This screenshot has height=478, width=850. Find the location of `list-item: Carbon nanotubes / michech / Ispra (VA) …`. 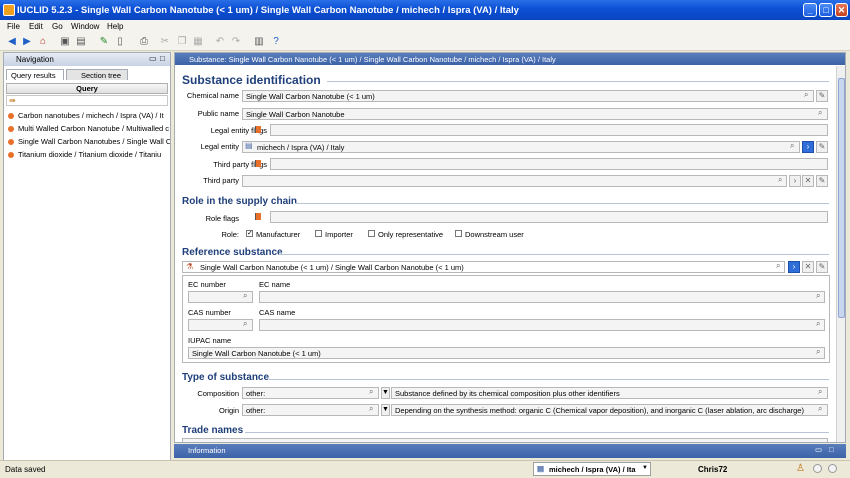

list-item: Carbon nanotubes / michech / Ispra (VA) … is located at coordinates (89, 116).